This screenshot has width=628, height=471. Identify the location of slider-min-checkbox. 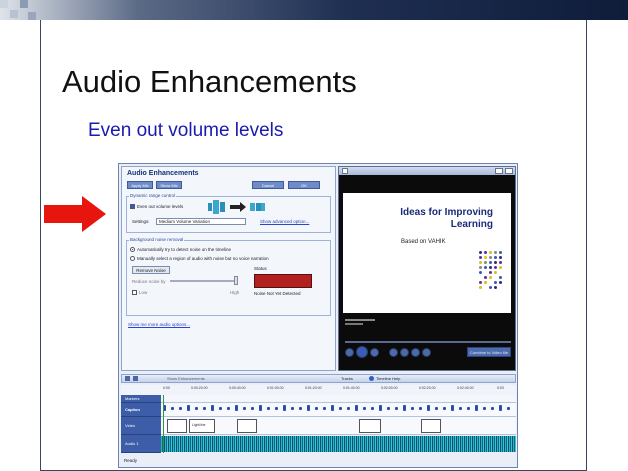
(134, 292).